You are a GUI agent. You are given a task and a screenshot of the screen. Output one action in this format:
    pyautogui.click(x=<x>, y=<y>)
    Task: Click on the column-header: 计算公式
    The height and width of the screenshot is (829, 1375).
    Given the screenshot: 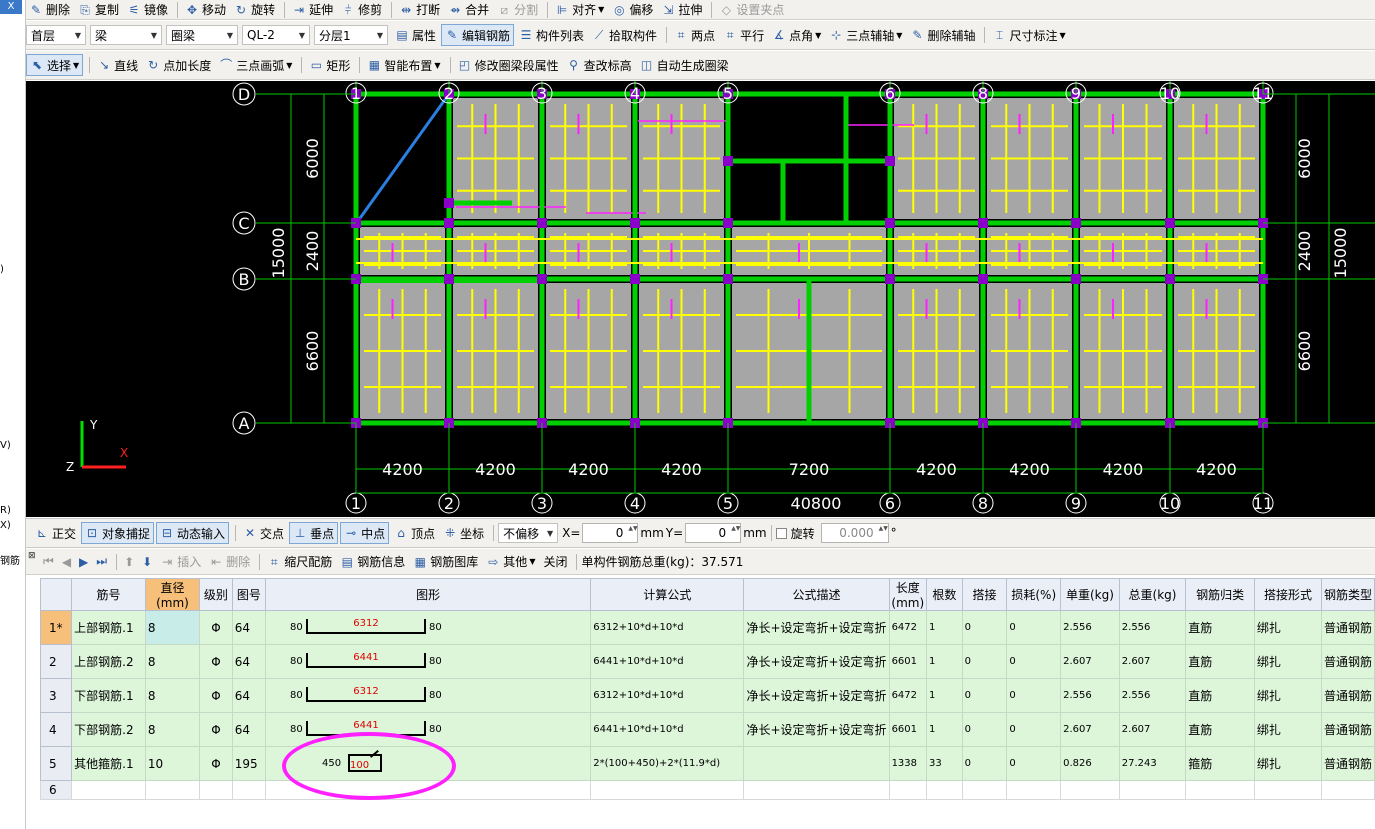 What is the action you would take?
    pyautogui.click(x=667, y=594)
    